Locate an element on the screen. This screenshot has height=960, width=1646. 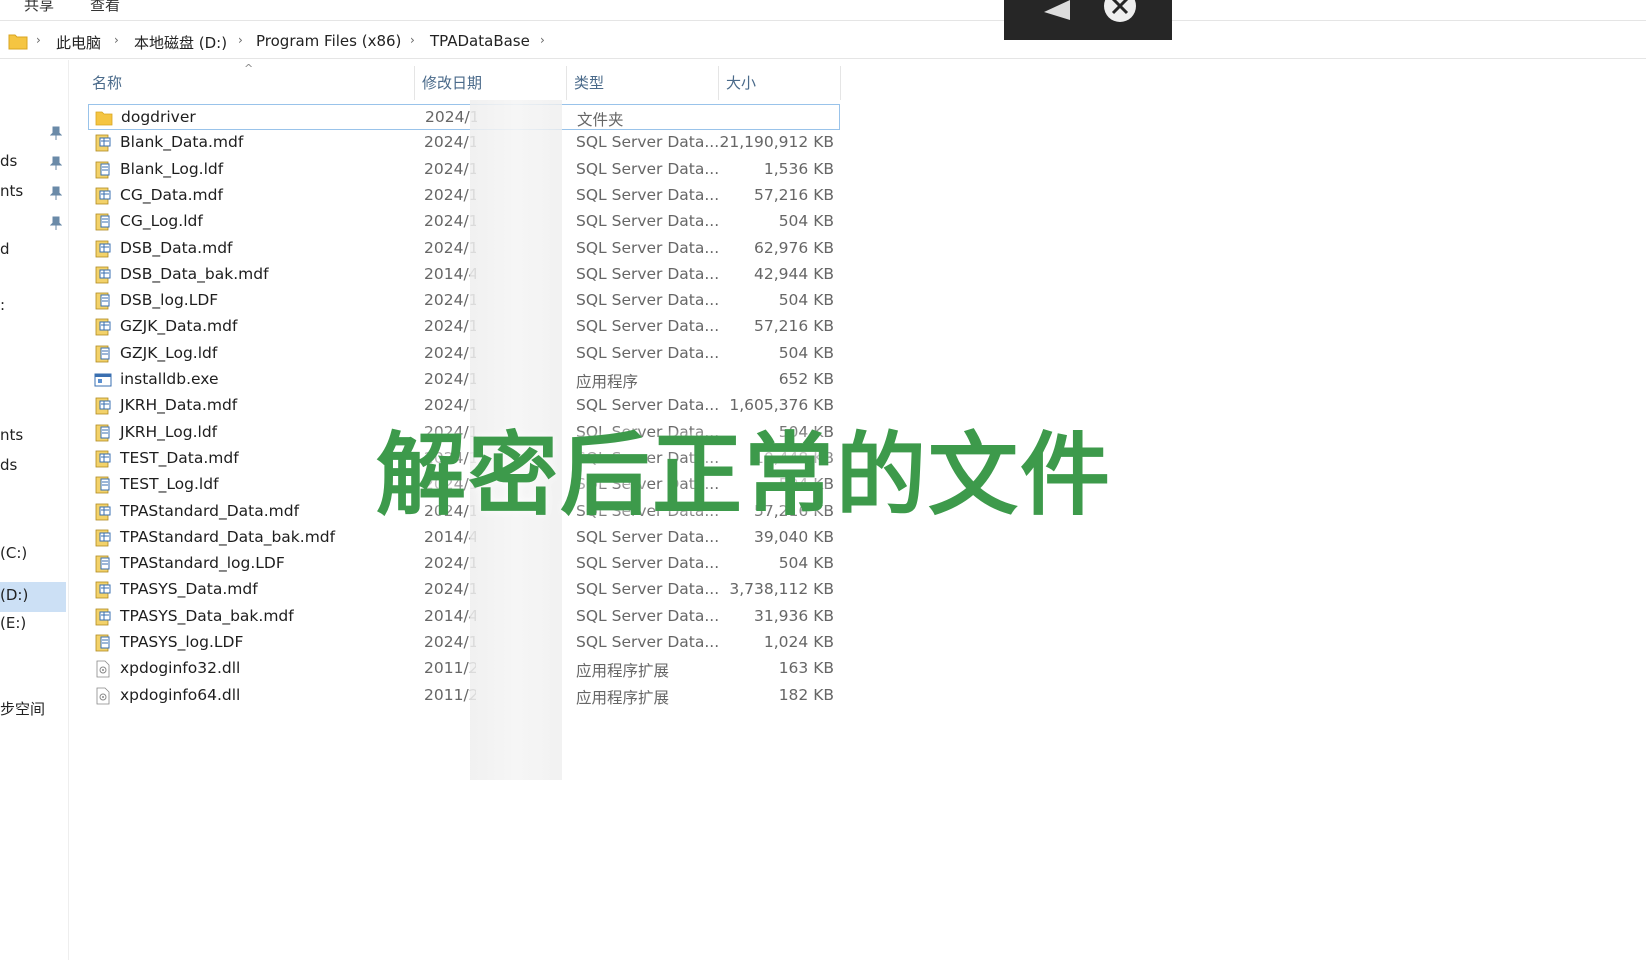
file-name: DSB_Data_bak.mdf is located at coordinates (194, 273).